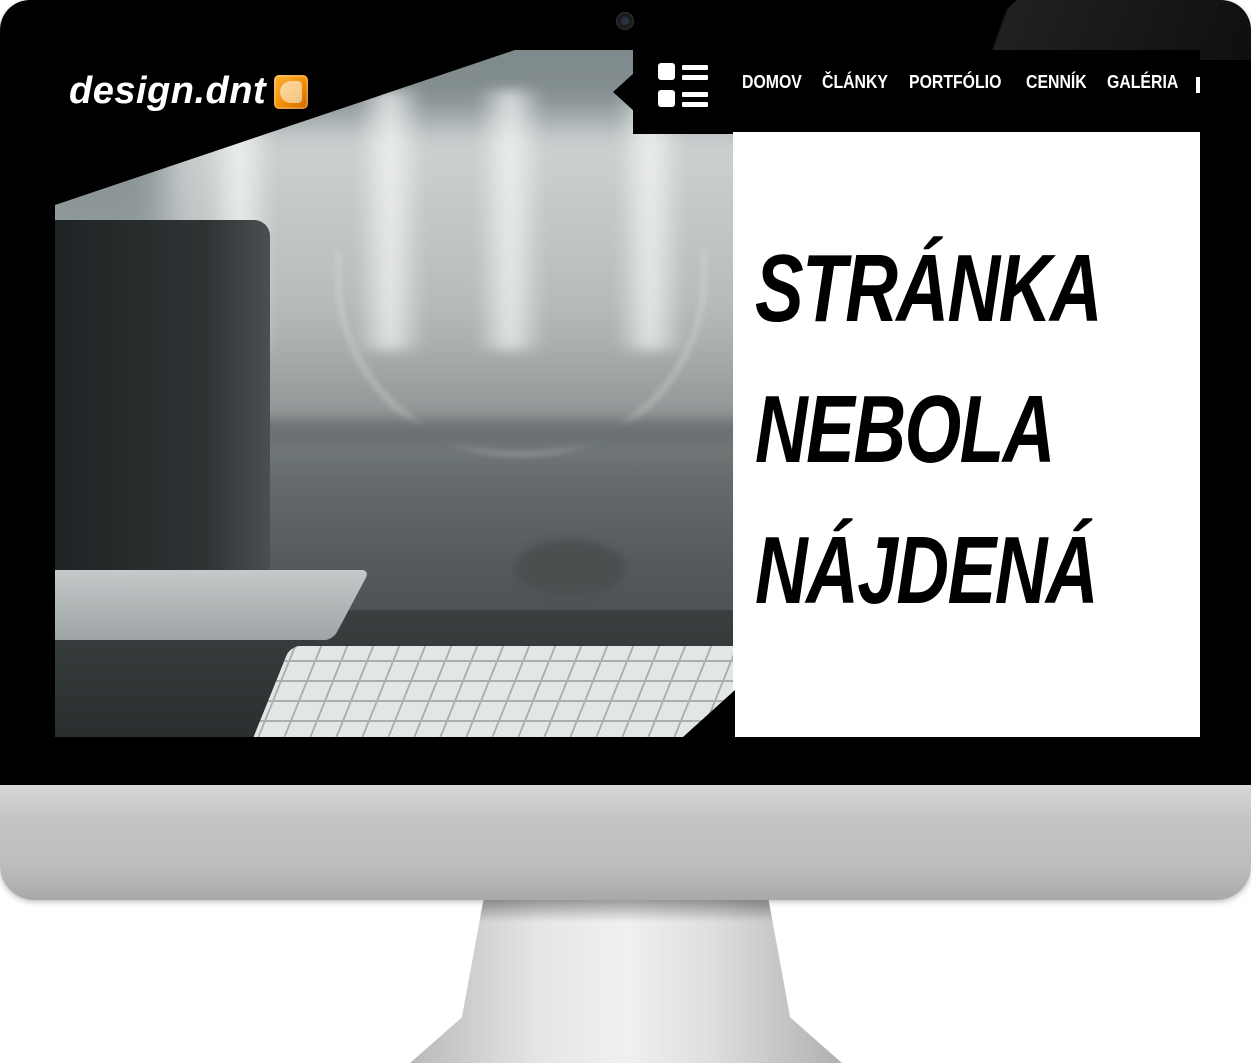  I want to click on site-logo: design.dnt, so click(189, 91).